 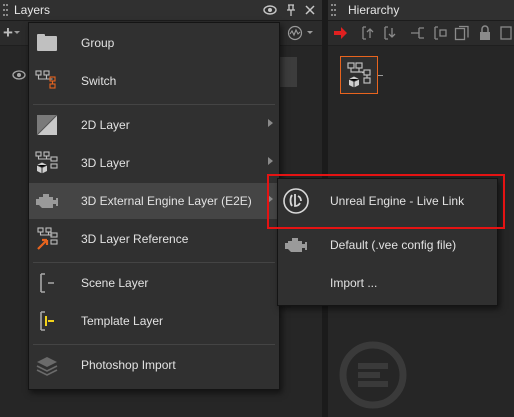 I want to click on more-icon, so click(x=506, y=33).